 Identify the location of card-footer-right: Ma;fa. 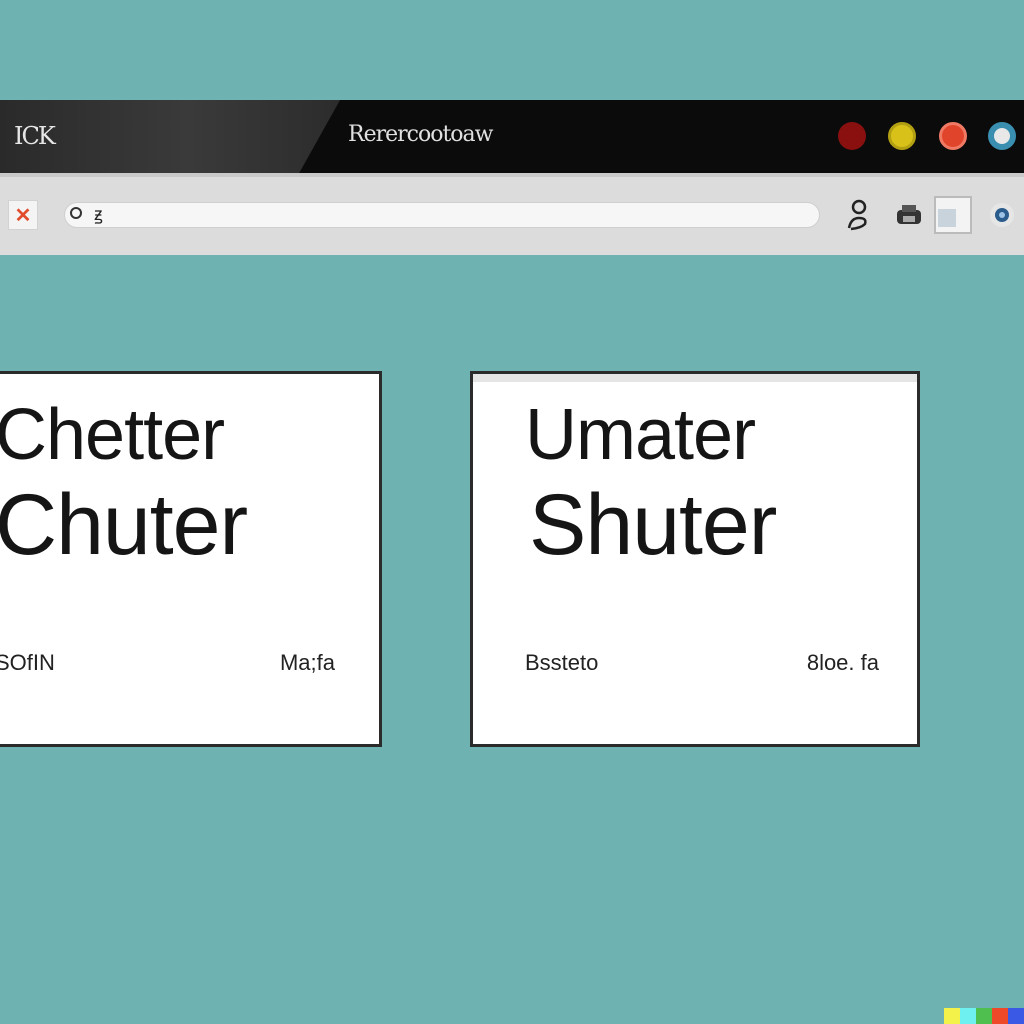
(307, 662).